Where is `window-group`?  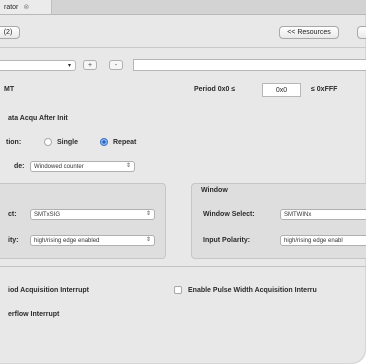
window-group is located at coordinates (278, 221).